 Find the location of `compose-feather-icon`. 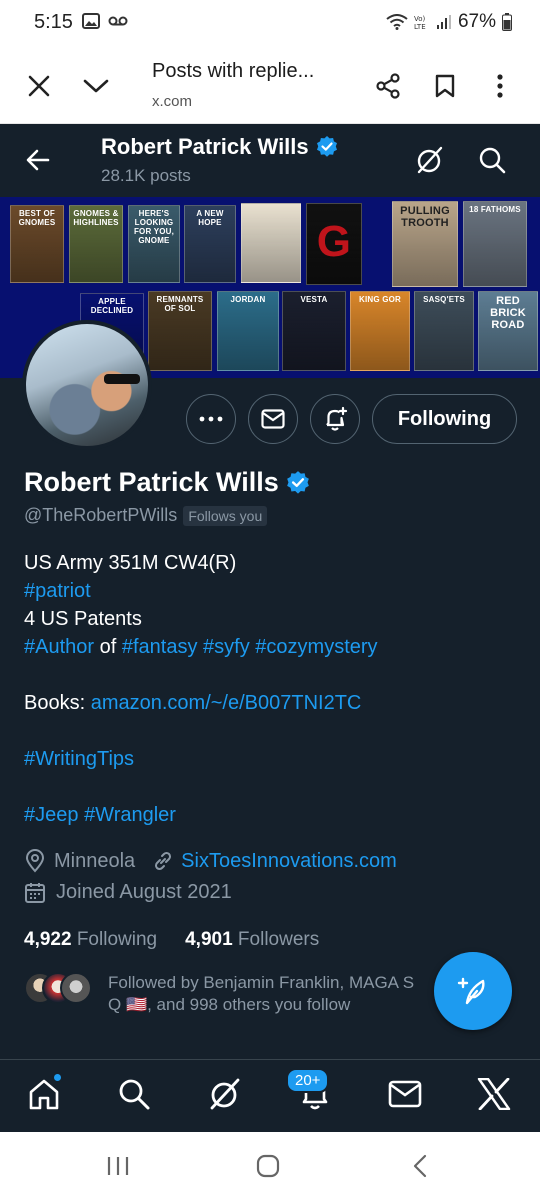

compose-feather-icon is located at coordinates (471, 991).